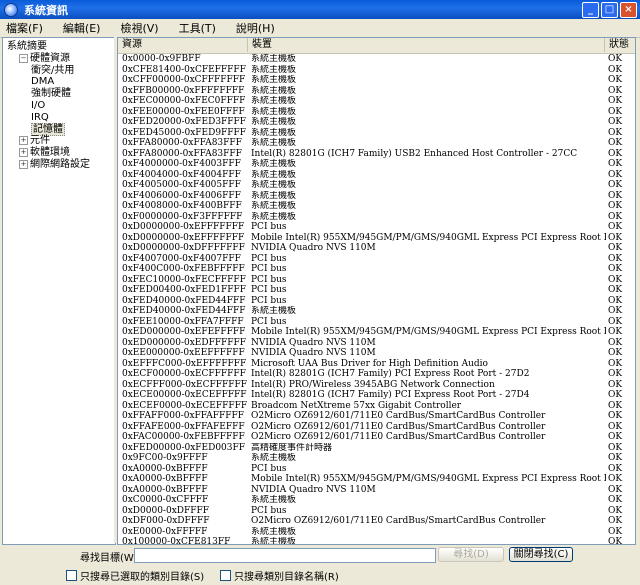  I want to click on table-row: 0xFFB00000-0xFFFFFFFF 系統主機板 OK, so click(376, 91).